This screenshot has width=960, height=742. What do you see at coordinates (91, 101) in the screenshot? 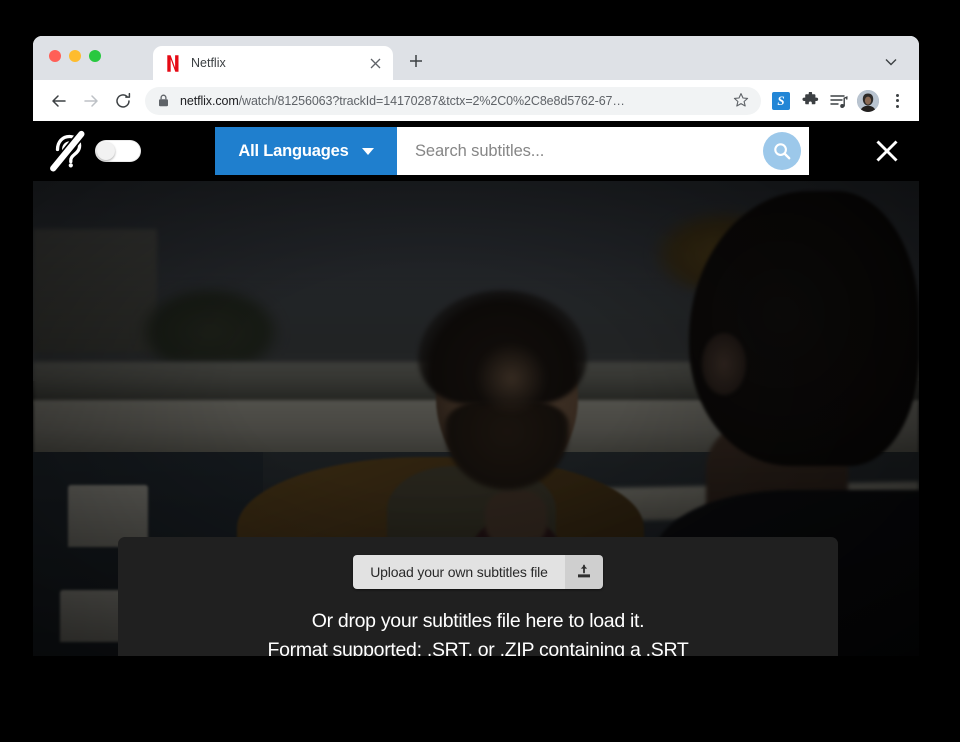
I see `forward-arrow-icon` at bounding box center [91, 101].